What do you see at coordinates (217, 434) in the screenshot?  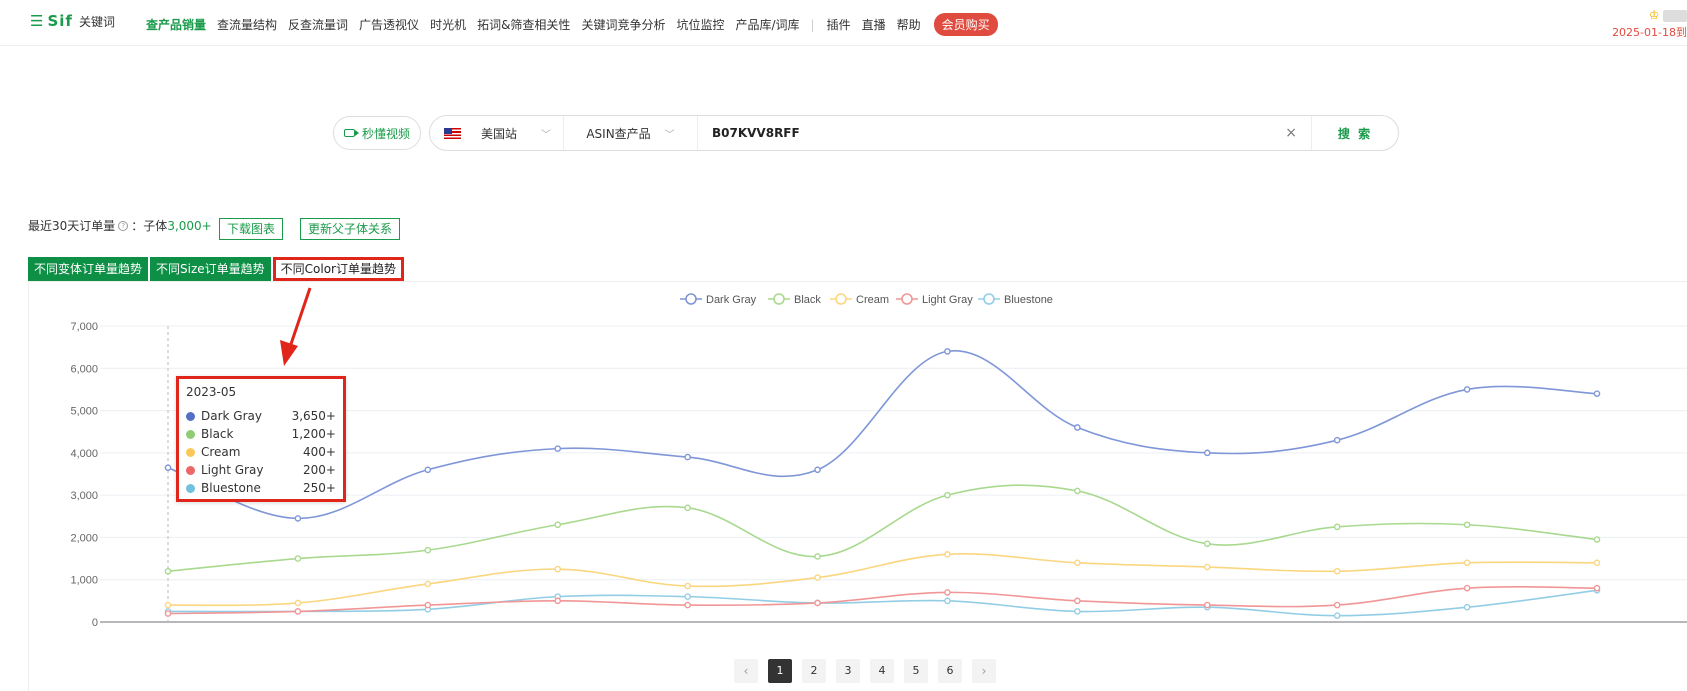 I see `tooltip-series-name: Black` at bounding box center [217, 434].